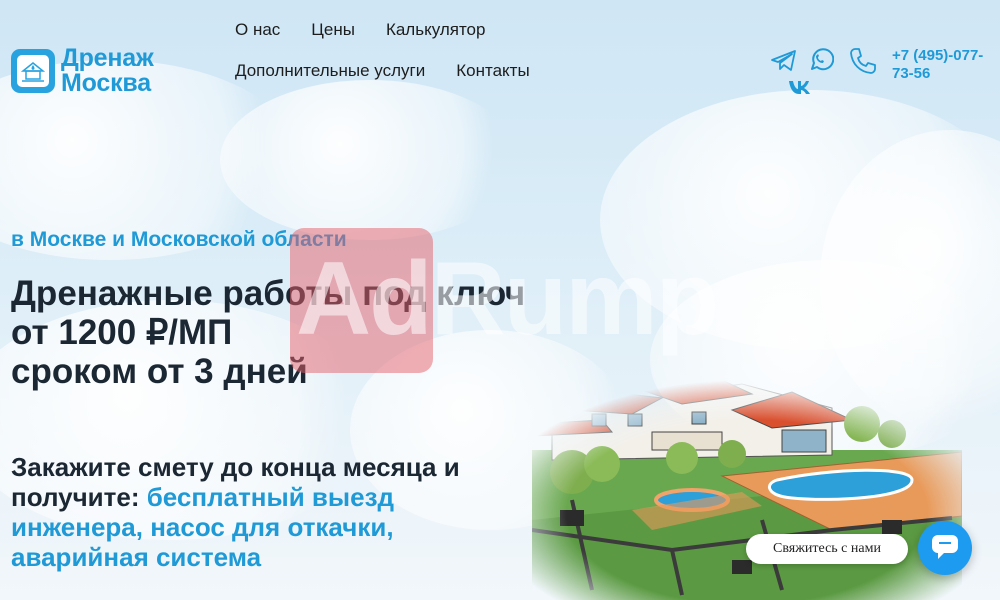 Image resolution: width=1000 pixels, height=600 pixels. I want to click on contact-us-label: Свяжитесь с нами, so click(827, 549).